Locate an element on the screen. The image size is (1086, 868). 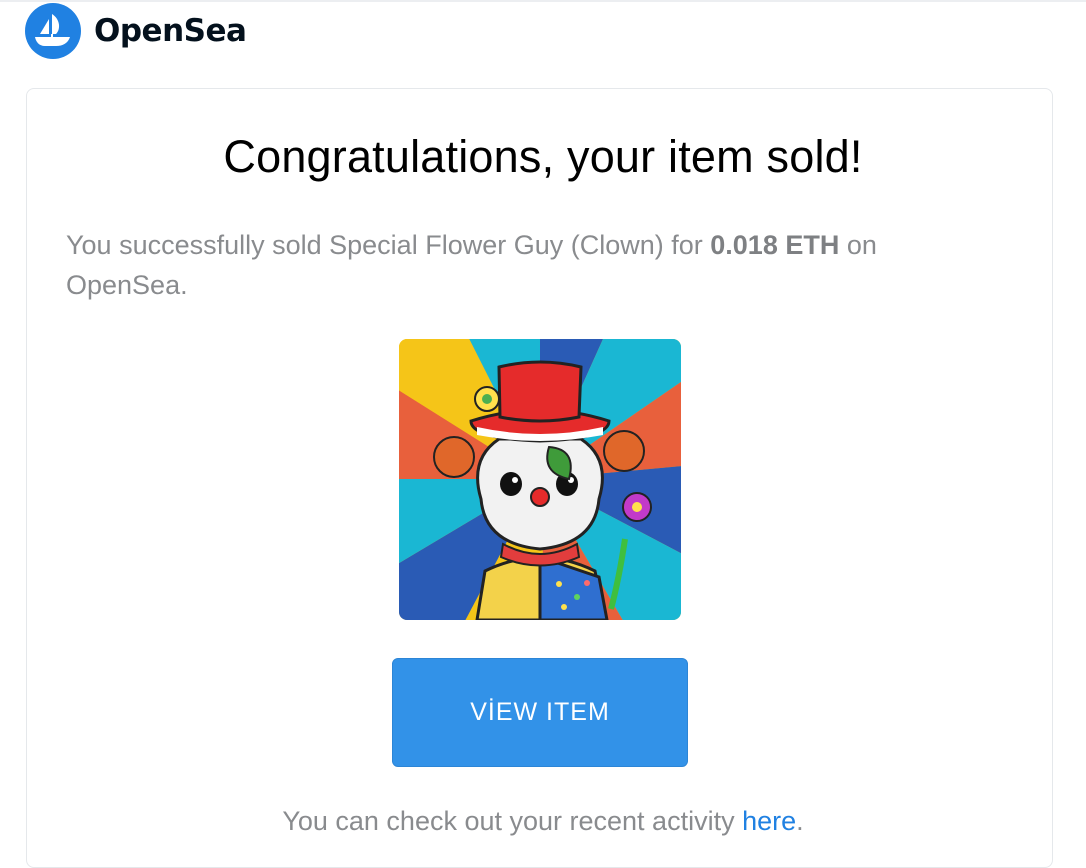
opensea-logo: OpenSea is located at coordinates (136, 30).